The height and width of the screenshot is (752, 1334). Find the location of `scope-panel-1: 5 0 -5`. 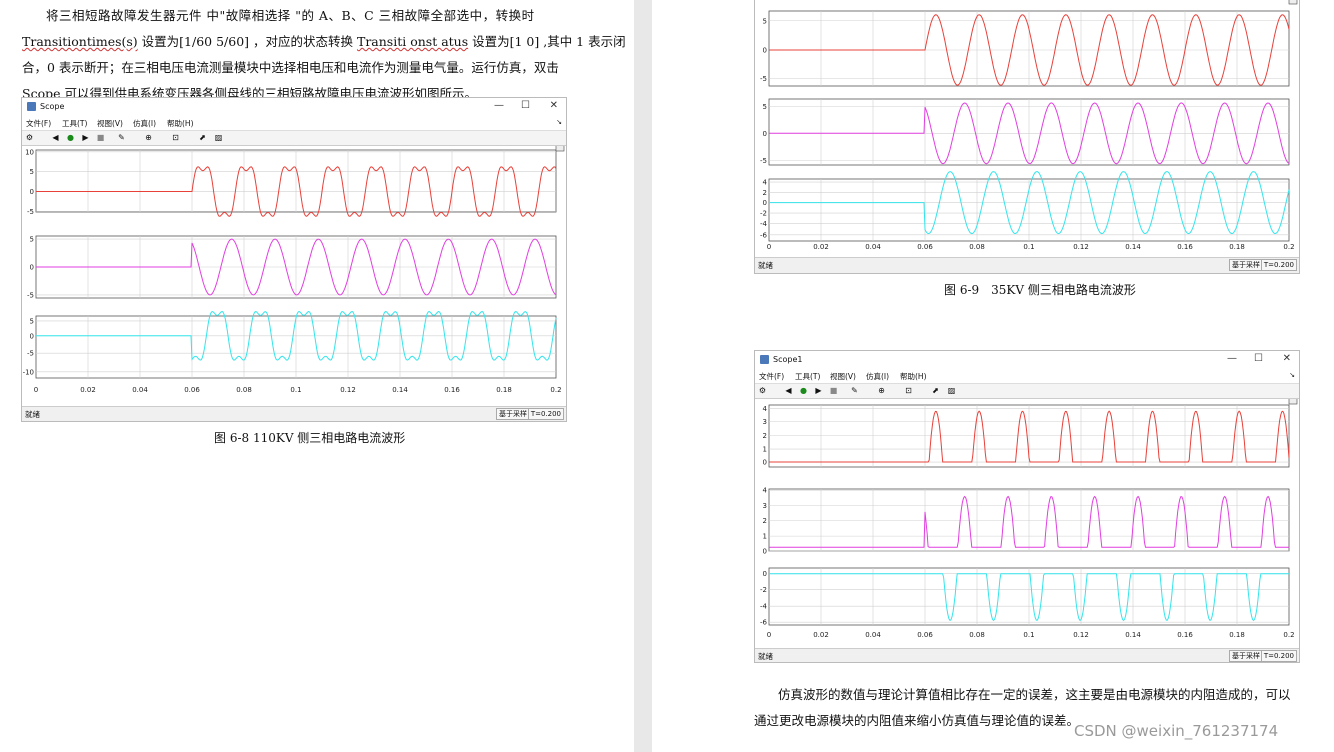

scope-panel-1: 5 0 -5 is located at coordinates (1025, 48).